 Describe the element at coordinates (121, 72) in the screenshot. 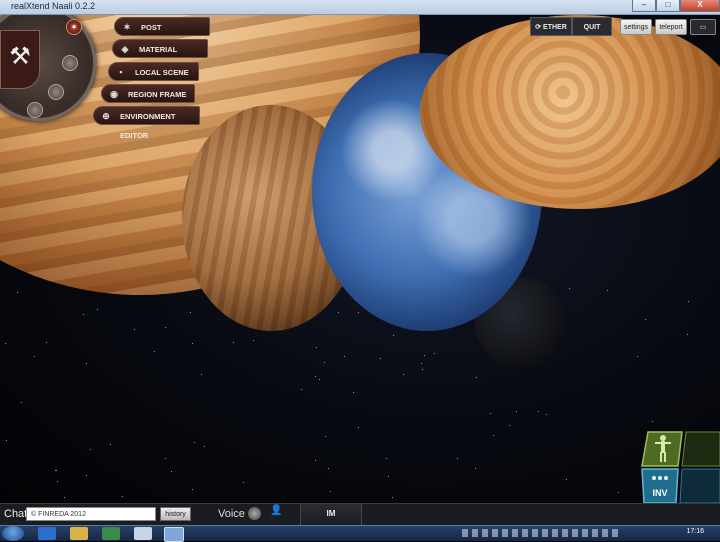

I see `square-icon: ▪` at that location.